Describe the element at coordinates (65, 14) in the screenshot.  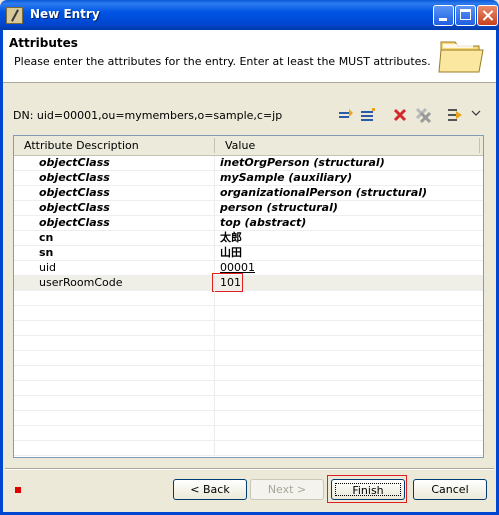
I see `window-title: New Entry` at that location.